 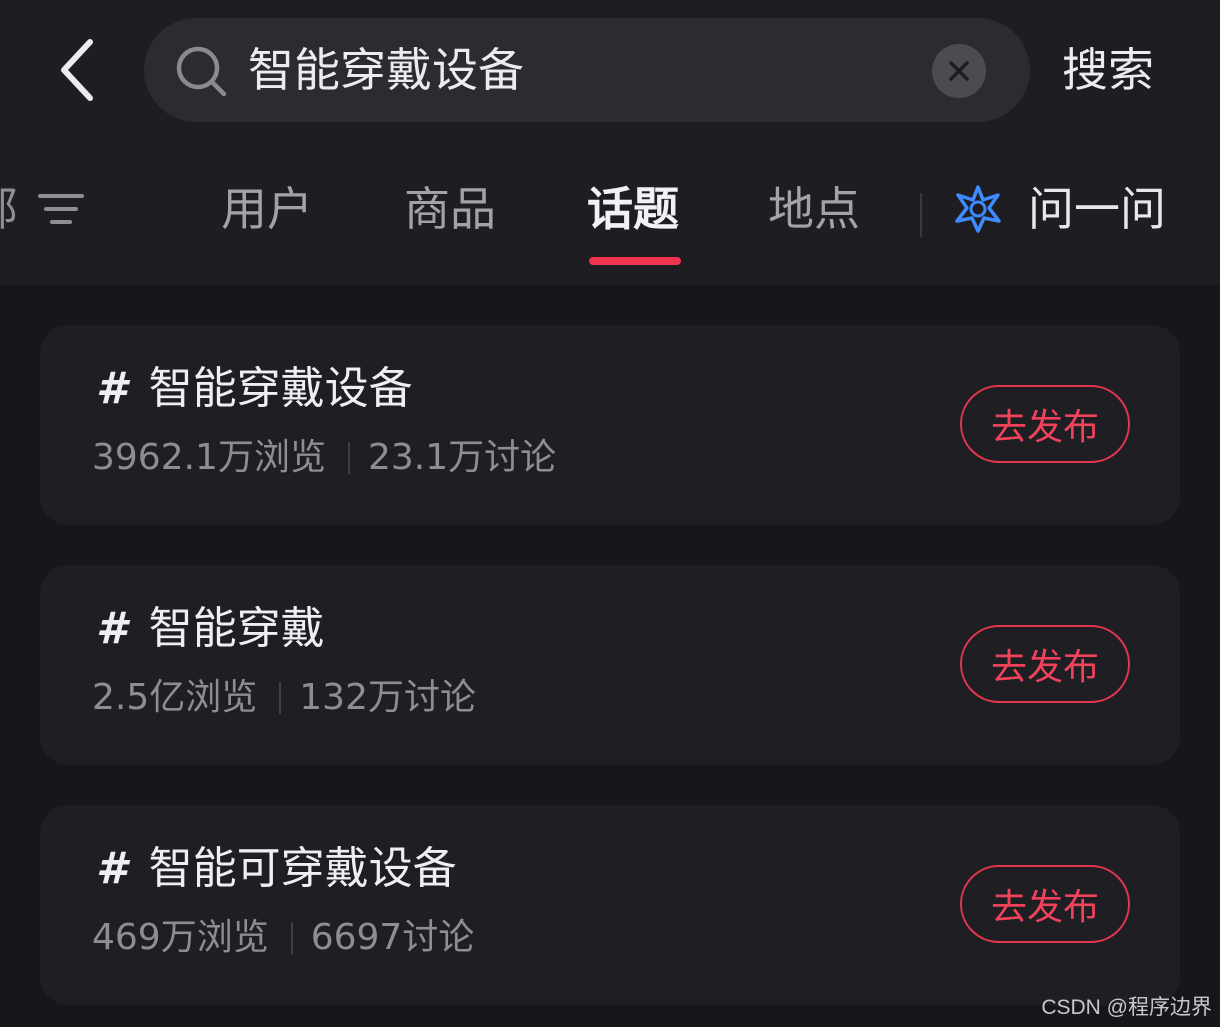 What do you see at coordinates (180, 937) in the screenshot?
I see `topic-views: 469万浏览` at bounding box center [180, 937].